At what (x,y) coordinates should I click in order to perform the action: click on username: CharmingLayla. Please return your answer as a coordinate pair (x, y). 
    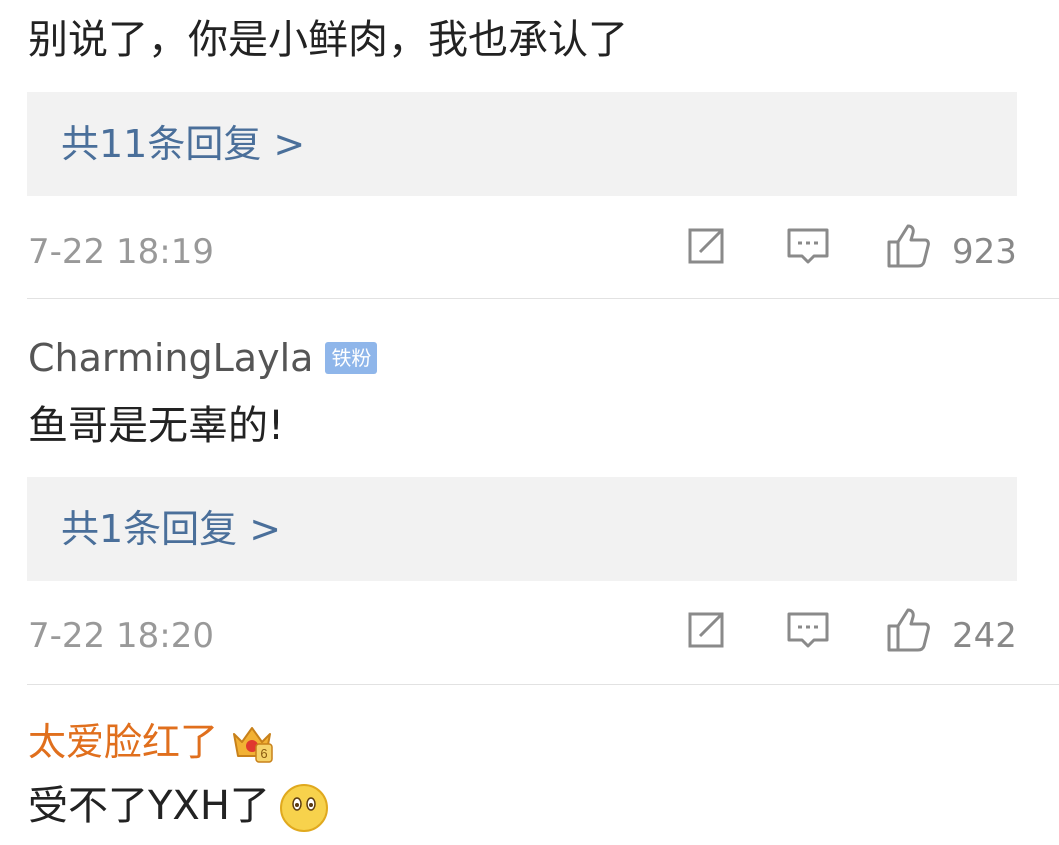
    Looking at the image, I should click on (170, 358).